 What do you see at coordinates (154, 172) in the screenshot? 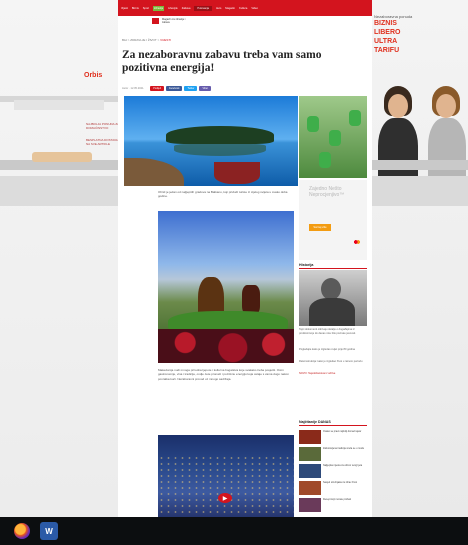
I see `rock-shape` at bounding box center [154, 172].